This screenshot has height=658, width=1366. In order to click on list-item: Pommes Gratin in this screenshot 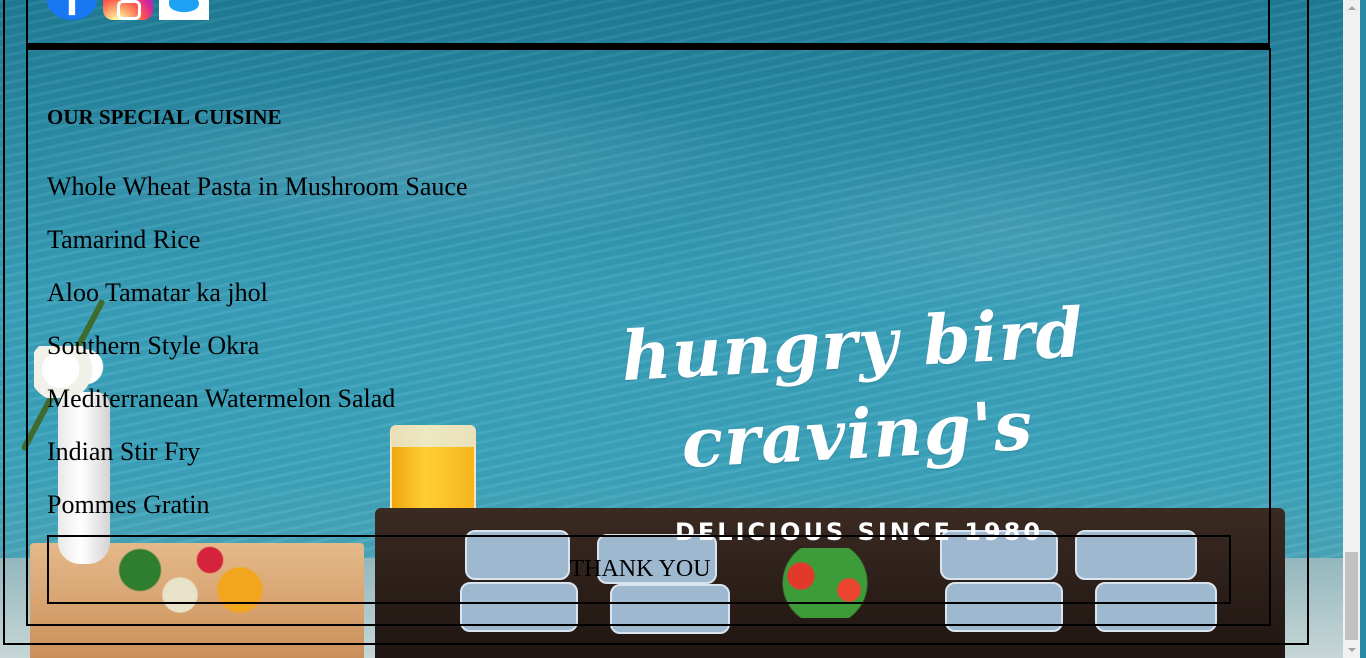, I will do `click(128, 504)`.